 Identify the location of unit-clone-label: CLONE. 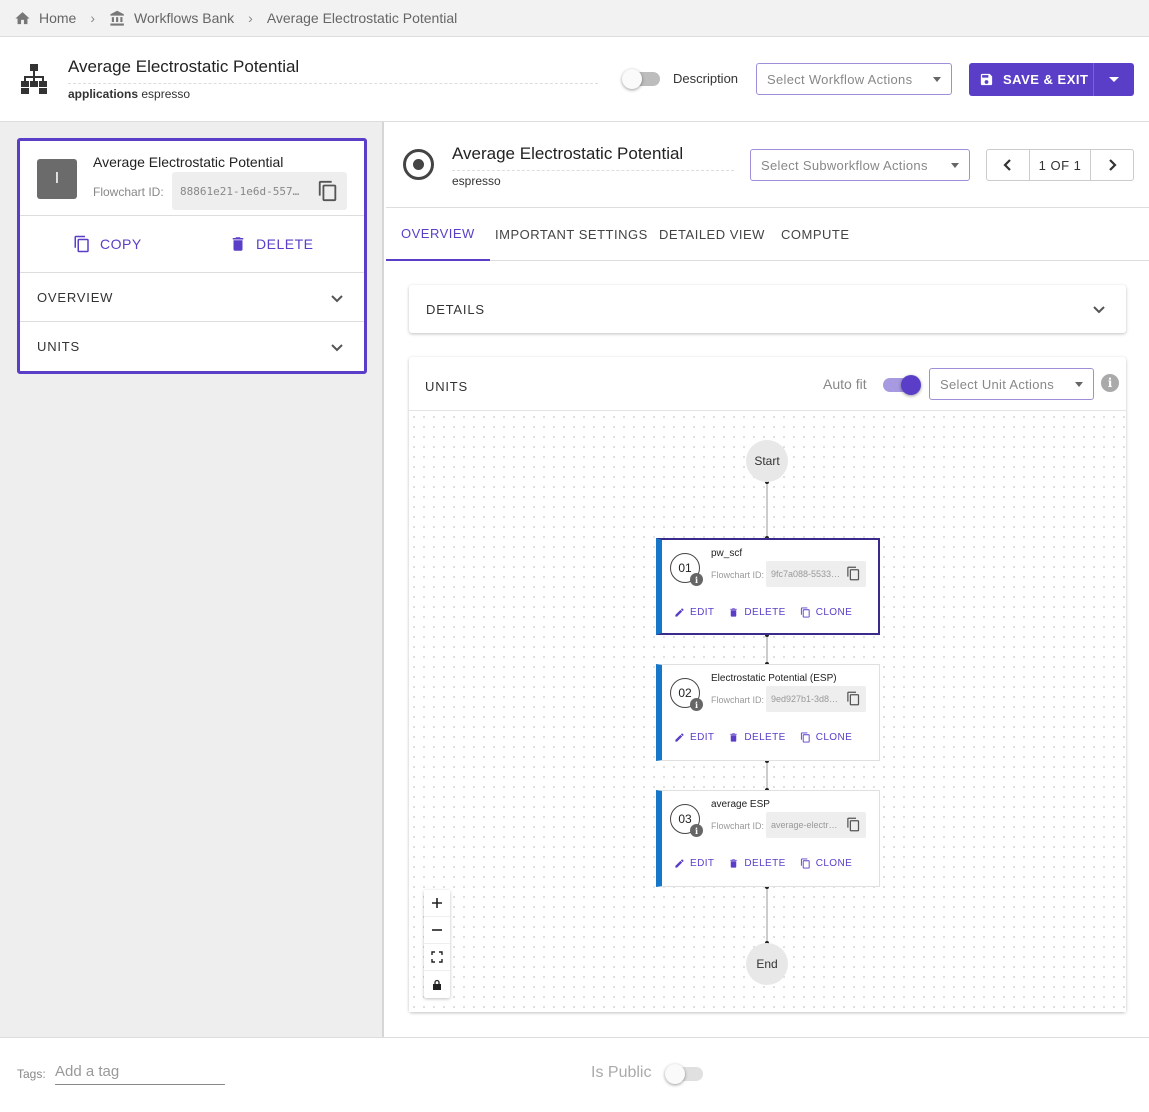
(834, 737).